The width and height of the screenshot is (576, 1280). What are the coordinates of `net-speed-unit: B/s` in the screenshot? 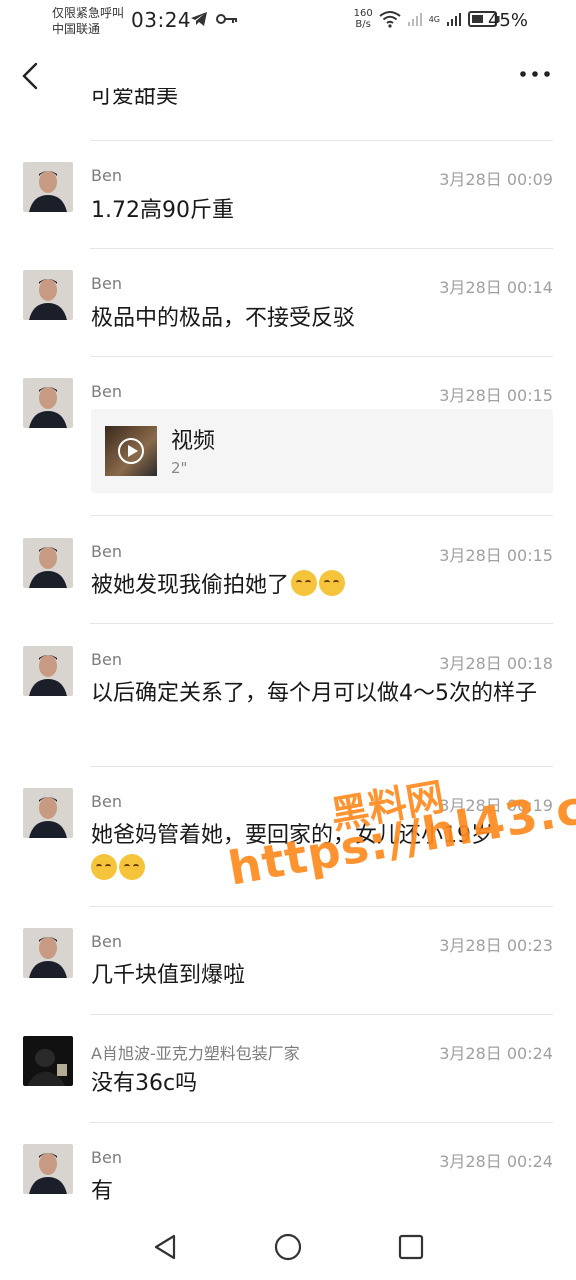 It's located at (363, 24).